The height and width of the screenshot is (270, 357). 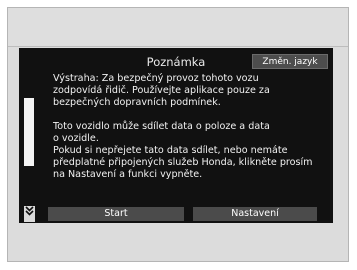 I want to click on data-sharing-line: o vozidle., so click(x=76, y=138).